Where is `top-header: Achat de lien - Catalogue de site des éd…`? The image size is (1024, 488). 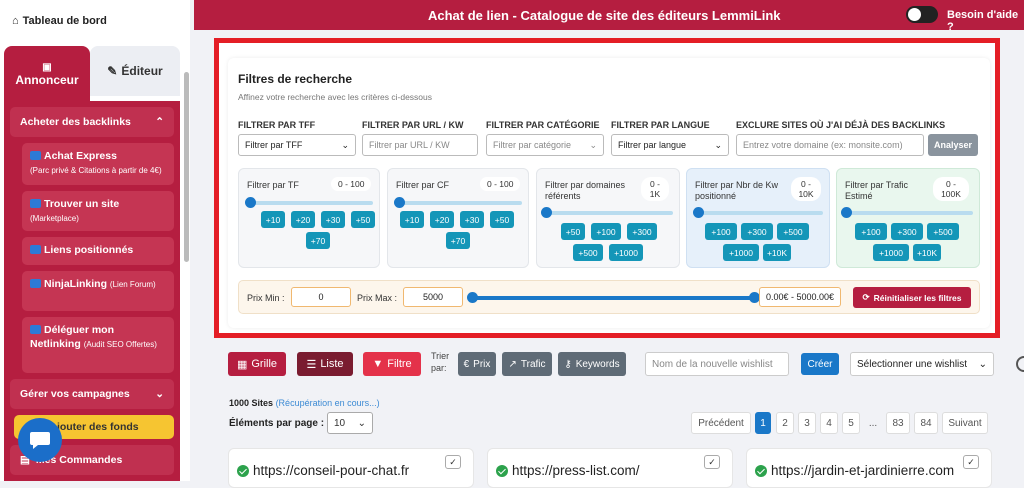 top-header: Achat de lien - Catalogue de site des éd… is located at coordinates (609, 16).